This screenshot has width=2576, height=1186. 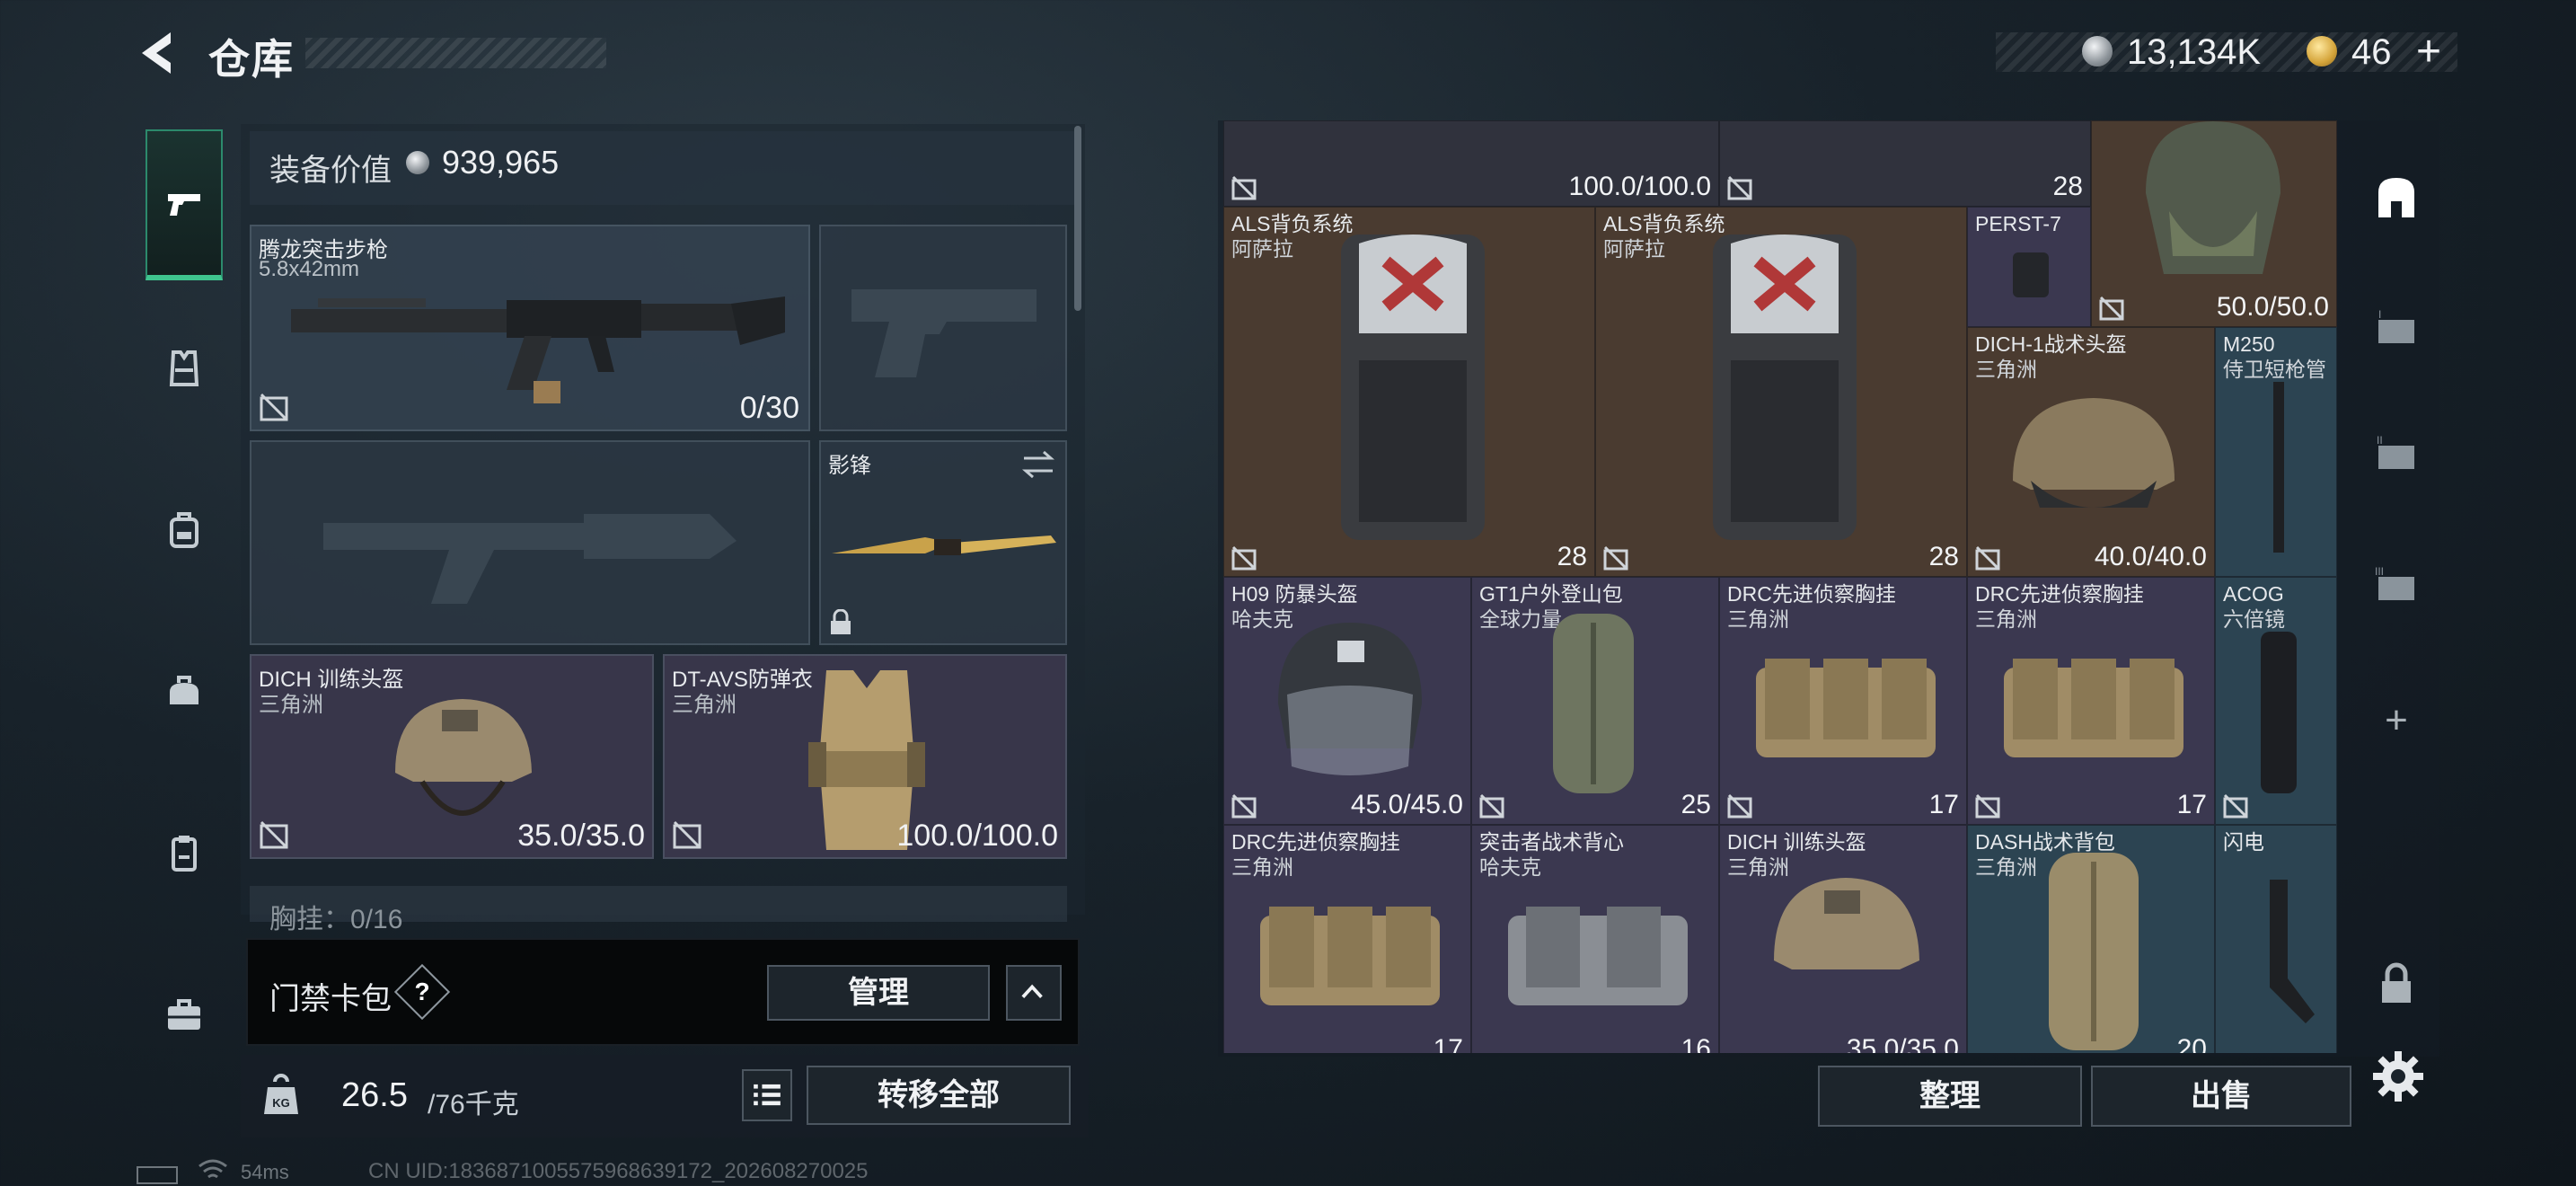 I want to click on secondary-weapon-slot, so click(x=530, y=542).